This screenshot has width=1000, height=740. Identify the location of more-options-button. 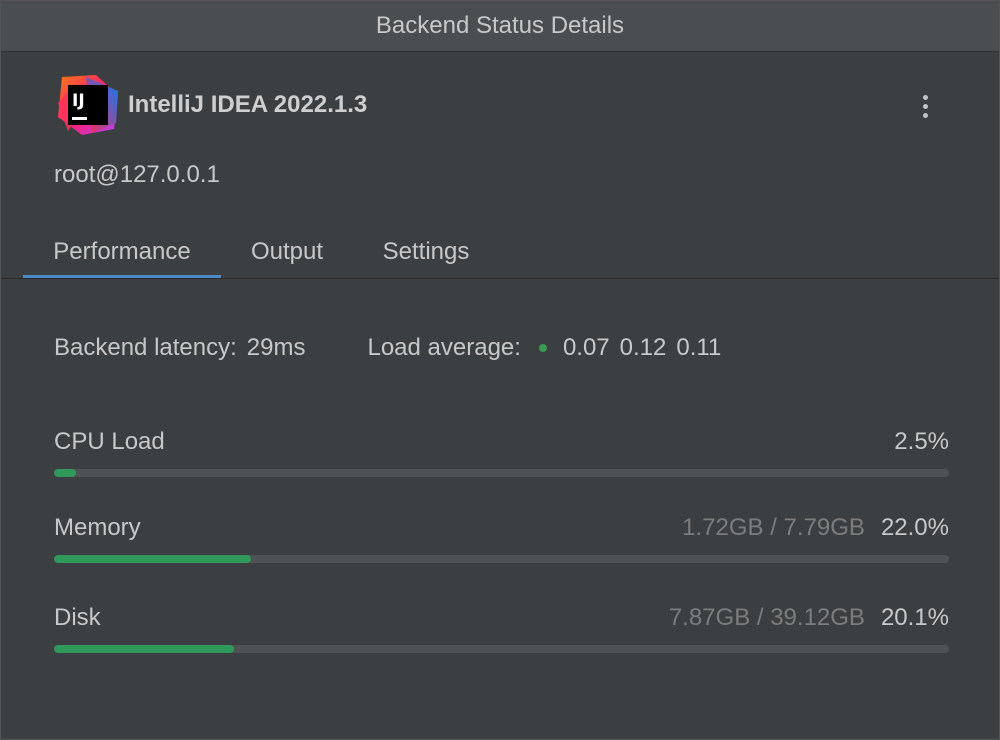
(925, 106).